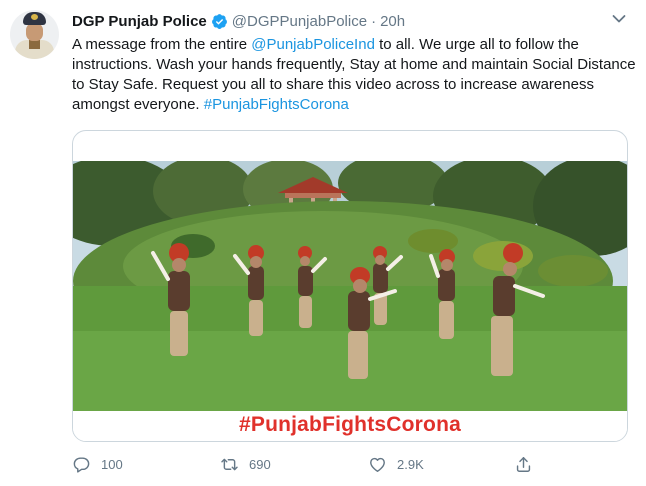 The height and width of the screenshot is (486, 646). Describe the element at coordinates (139, 21) in the screenshot. I see `display-name: DGP Punjab Police` at that location.